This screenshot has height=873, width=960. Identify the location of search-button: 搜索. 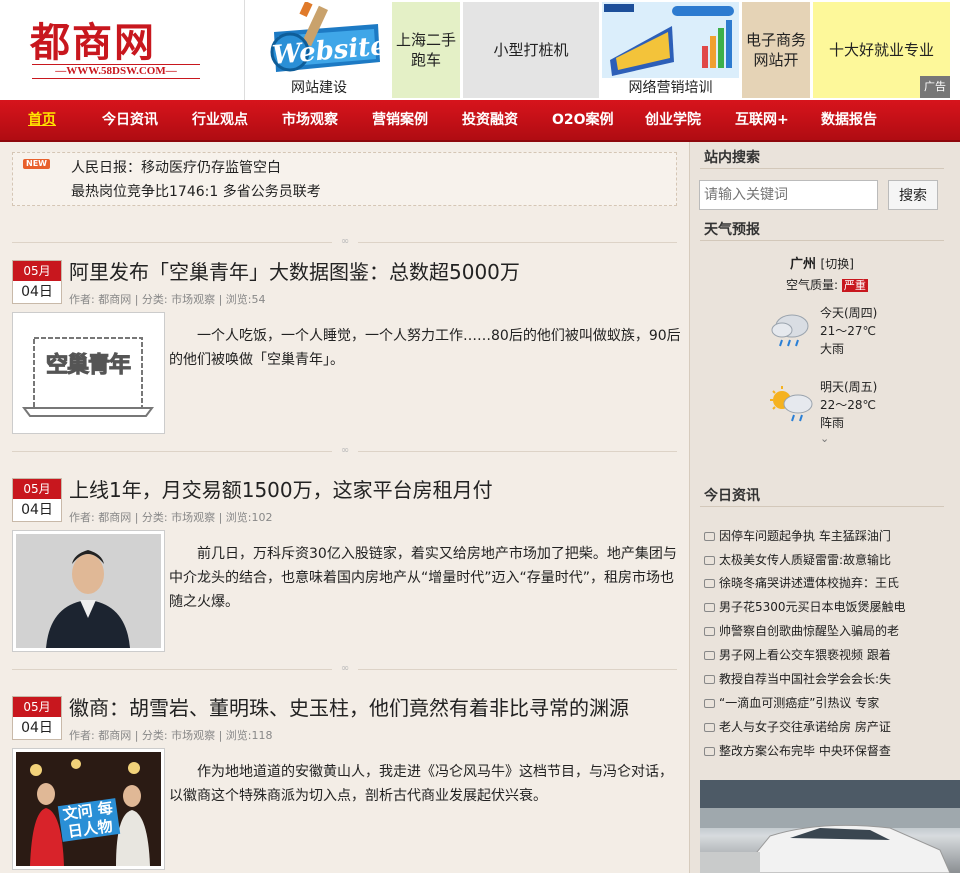
(913, 195).